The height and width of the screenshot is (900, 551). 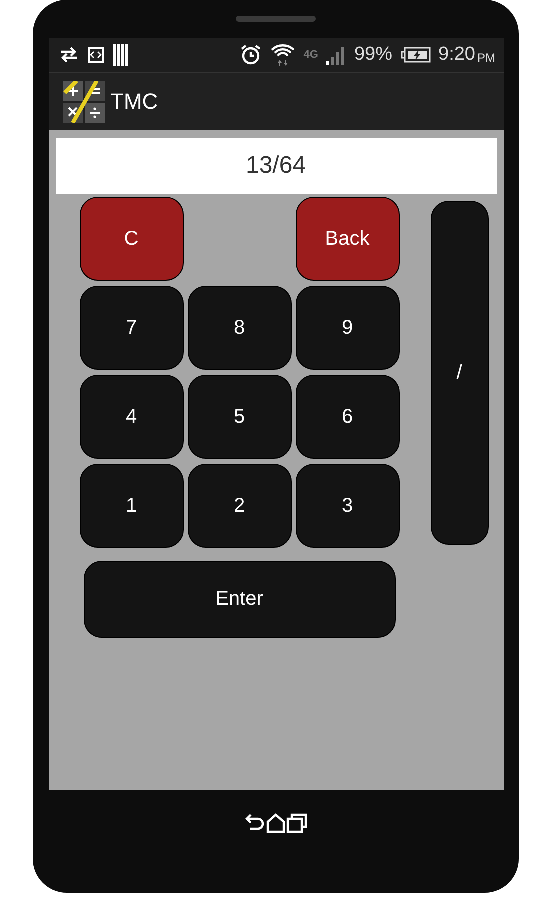 I want to click on battery-percent: 99%, so click(x=373, y=55).